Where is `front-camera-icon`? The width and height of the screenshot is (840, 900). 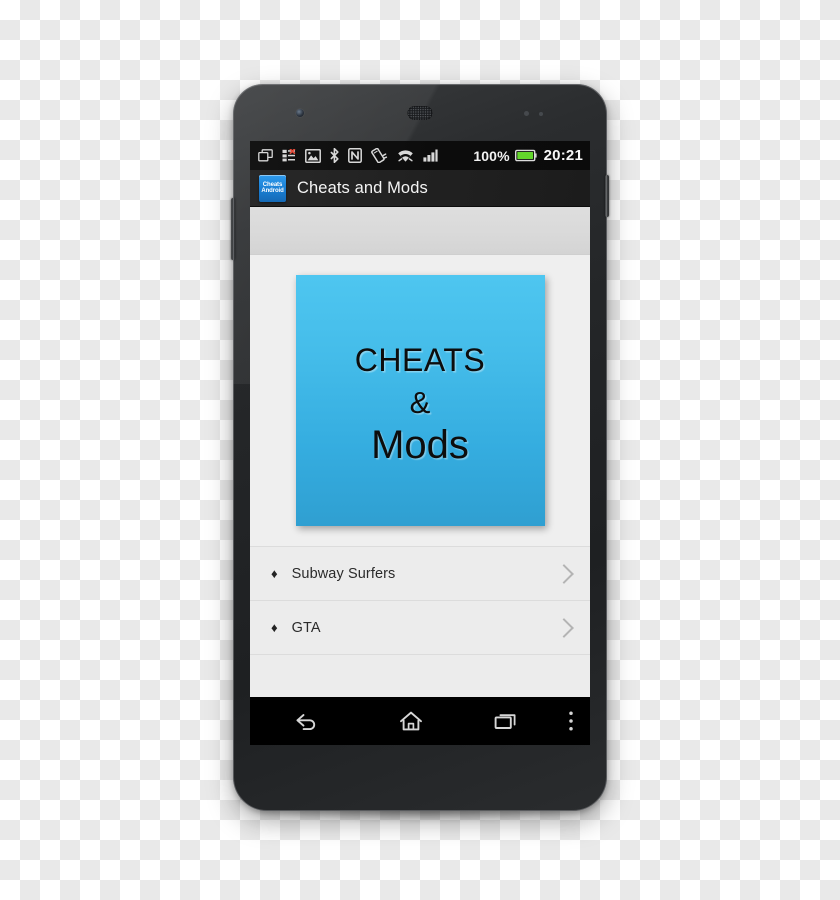
front-camera-icon is located at coordinates (300, 113).